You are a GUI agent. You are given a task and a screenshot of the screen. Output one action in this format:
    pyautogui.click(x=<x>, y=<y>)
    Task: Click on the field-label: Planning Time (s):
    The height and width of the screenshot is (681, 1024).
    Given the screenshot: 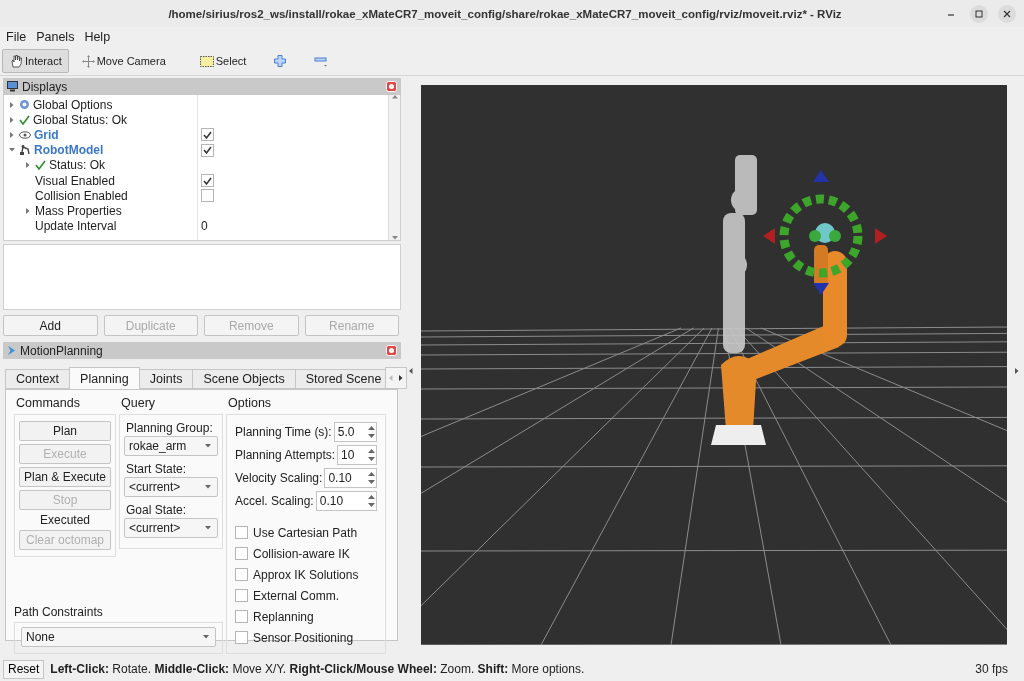 What is the action you would take?
    pyautogui.click(x=283, y=431)
    